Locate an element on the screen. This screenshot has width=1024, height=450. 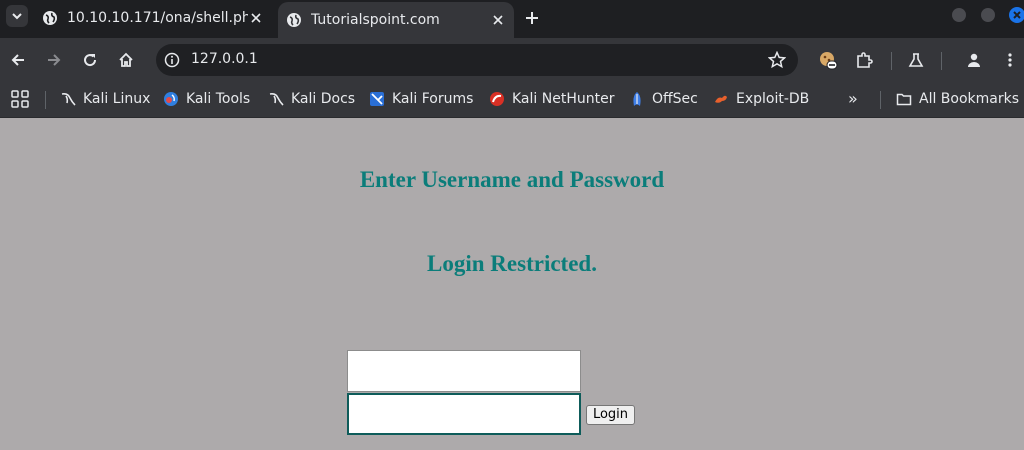
puzzle-icon is located at coordinates (865, 60).